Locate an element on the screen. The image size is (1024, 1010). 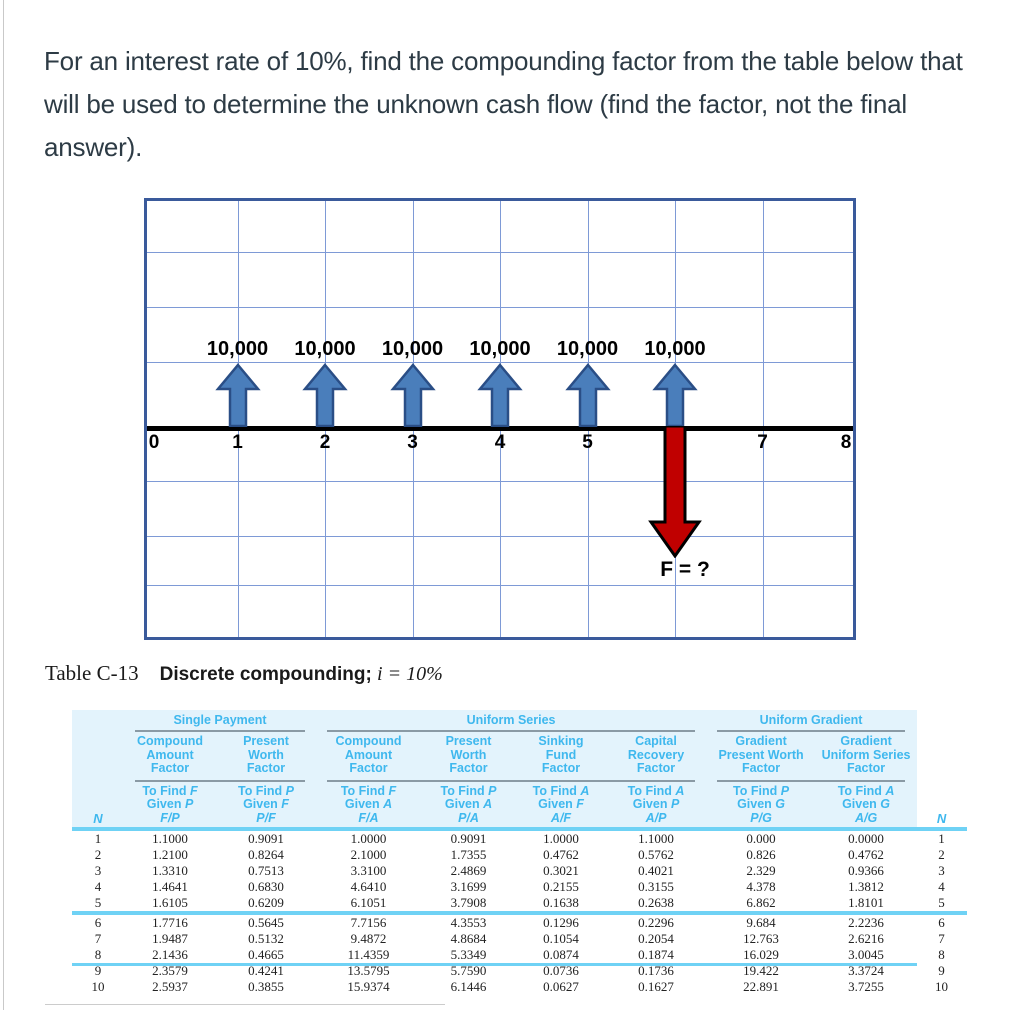
cell-n2-col8: 0.4762 is located at coordinates (866, 854).